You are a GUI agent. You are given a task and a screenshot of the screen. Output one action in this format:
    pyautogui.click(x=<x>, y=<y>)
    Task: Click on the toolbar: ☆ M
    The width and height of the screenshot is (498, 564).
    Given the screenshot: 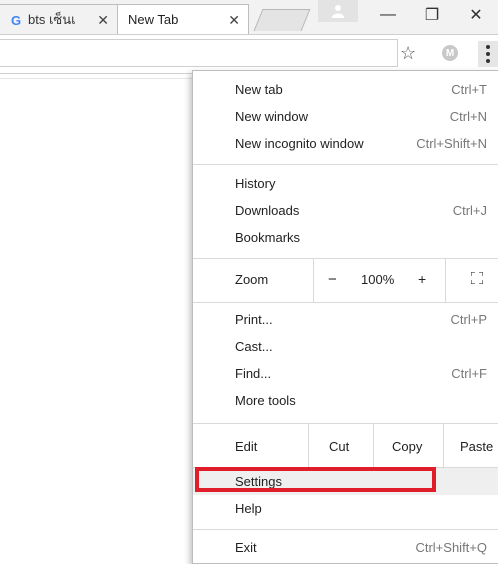 What is the action you would take?
    pyautogui.click(x=249, y=52)
    